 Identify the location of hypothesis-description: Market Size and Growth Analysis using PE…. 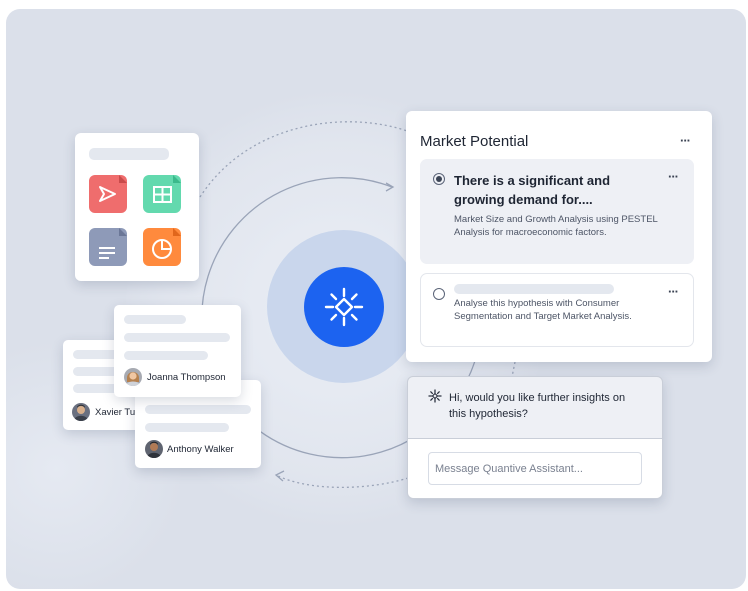
(556, 226).